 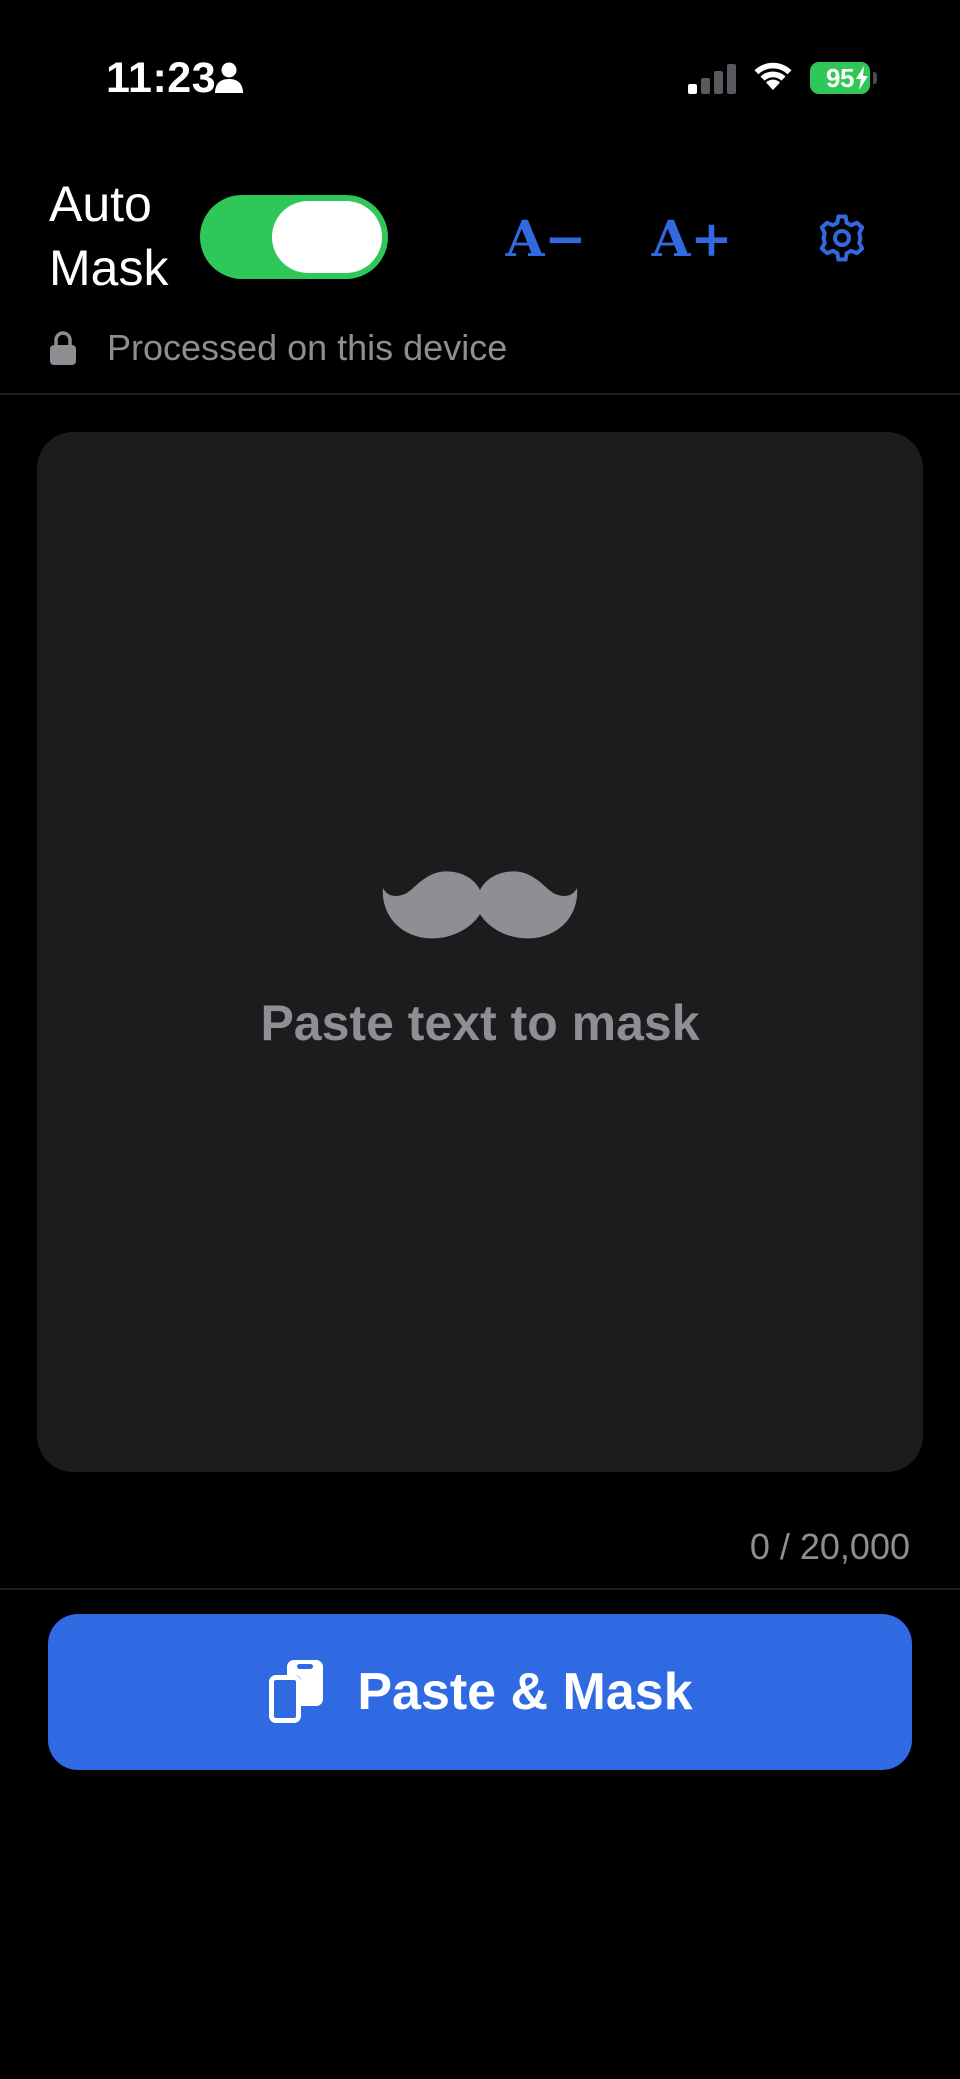 I want to click on decrease-font-button: A−, so click(x=546, y=238).